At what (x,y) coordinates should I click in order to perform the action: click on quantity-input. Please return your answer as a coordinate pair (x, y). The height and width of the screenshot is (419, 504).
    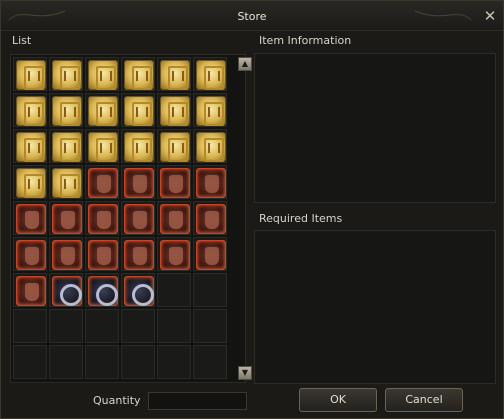
    Looking at the image, I should click on (197, 401).